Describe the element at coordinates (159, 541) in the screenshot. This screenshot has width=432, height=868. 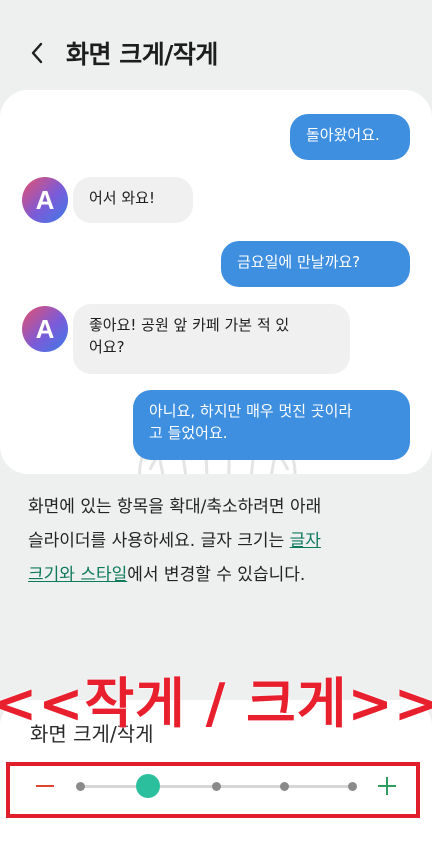
I see `description-segment: 슬라이더를 사용하세요. 글자 크기는` at that location.